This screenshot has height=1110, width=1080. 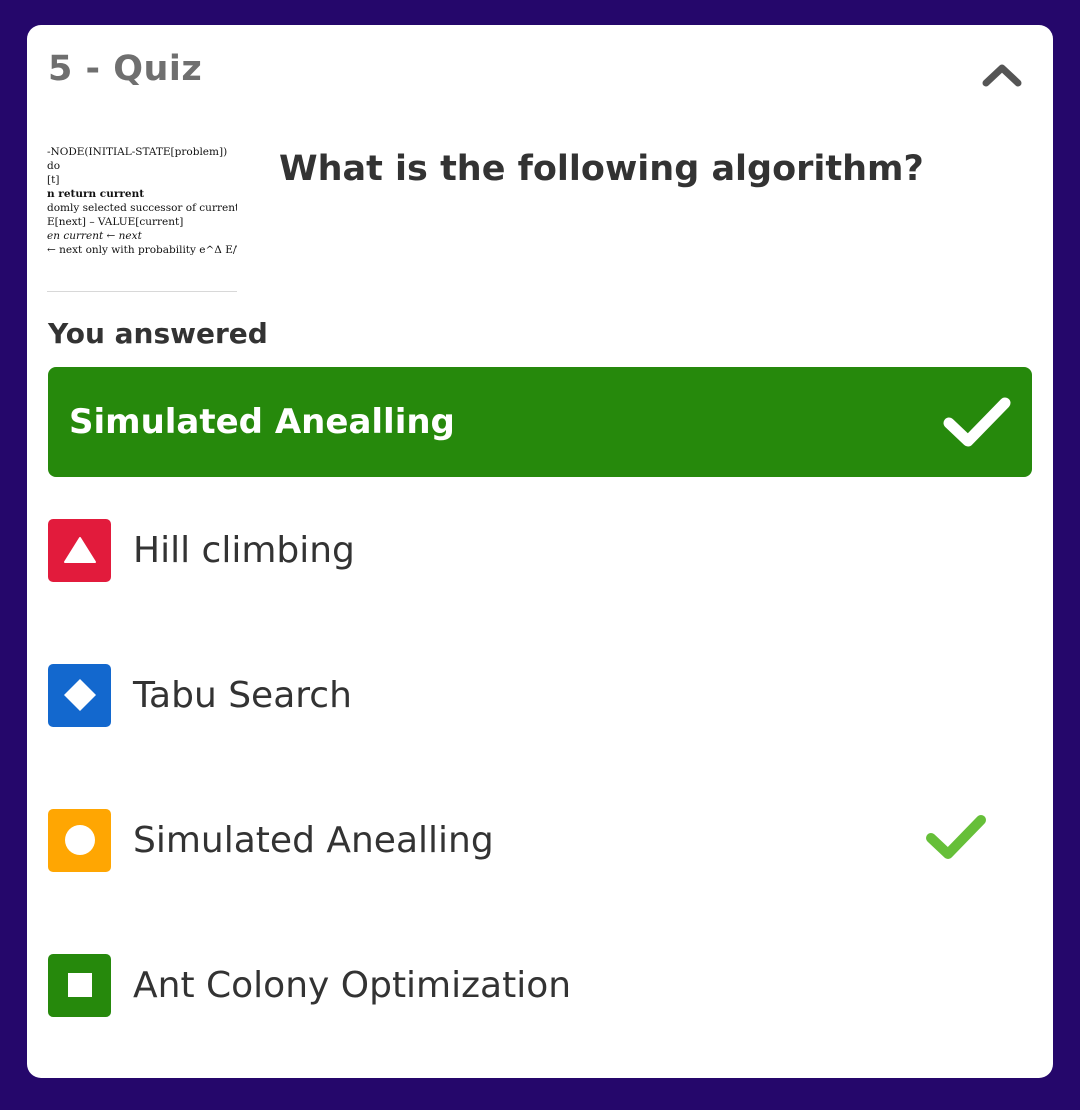 I want to click on your-answer-box: Simulated Anealling, so click(x=540, y=422).